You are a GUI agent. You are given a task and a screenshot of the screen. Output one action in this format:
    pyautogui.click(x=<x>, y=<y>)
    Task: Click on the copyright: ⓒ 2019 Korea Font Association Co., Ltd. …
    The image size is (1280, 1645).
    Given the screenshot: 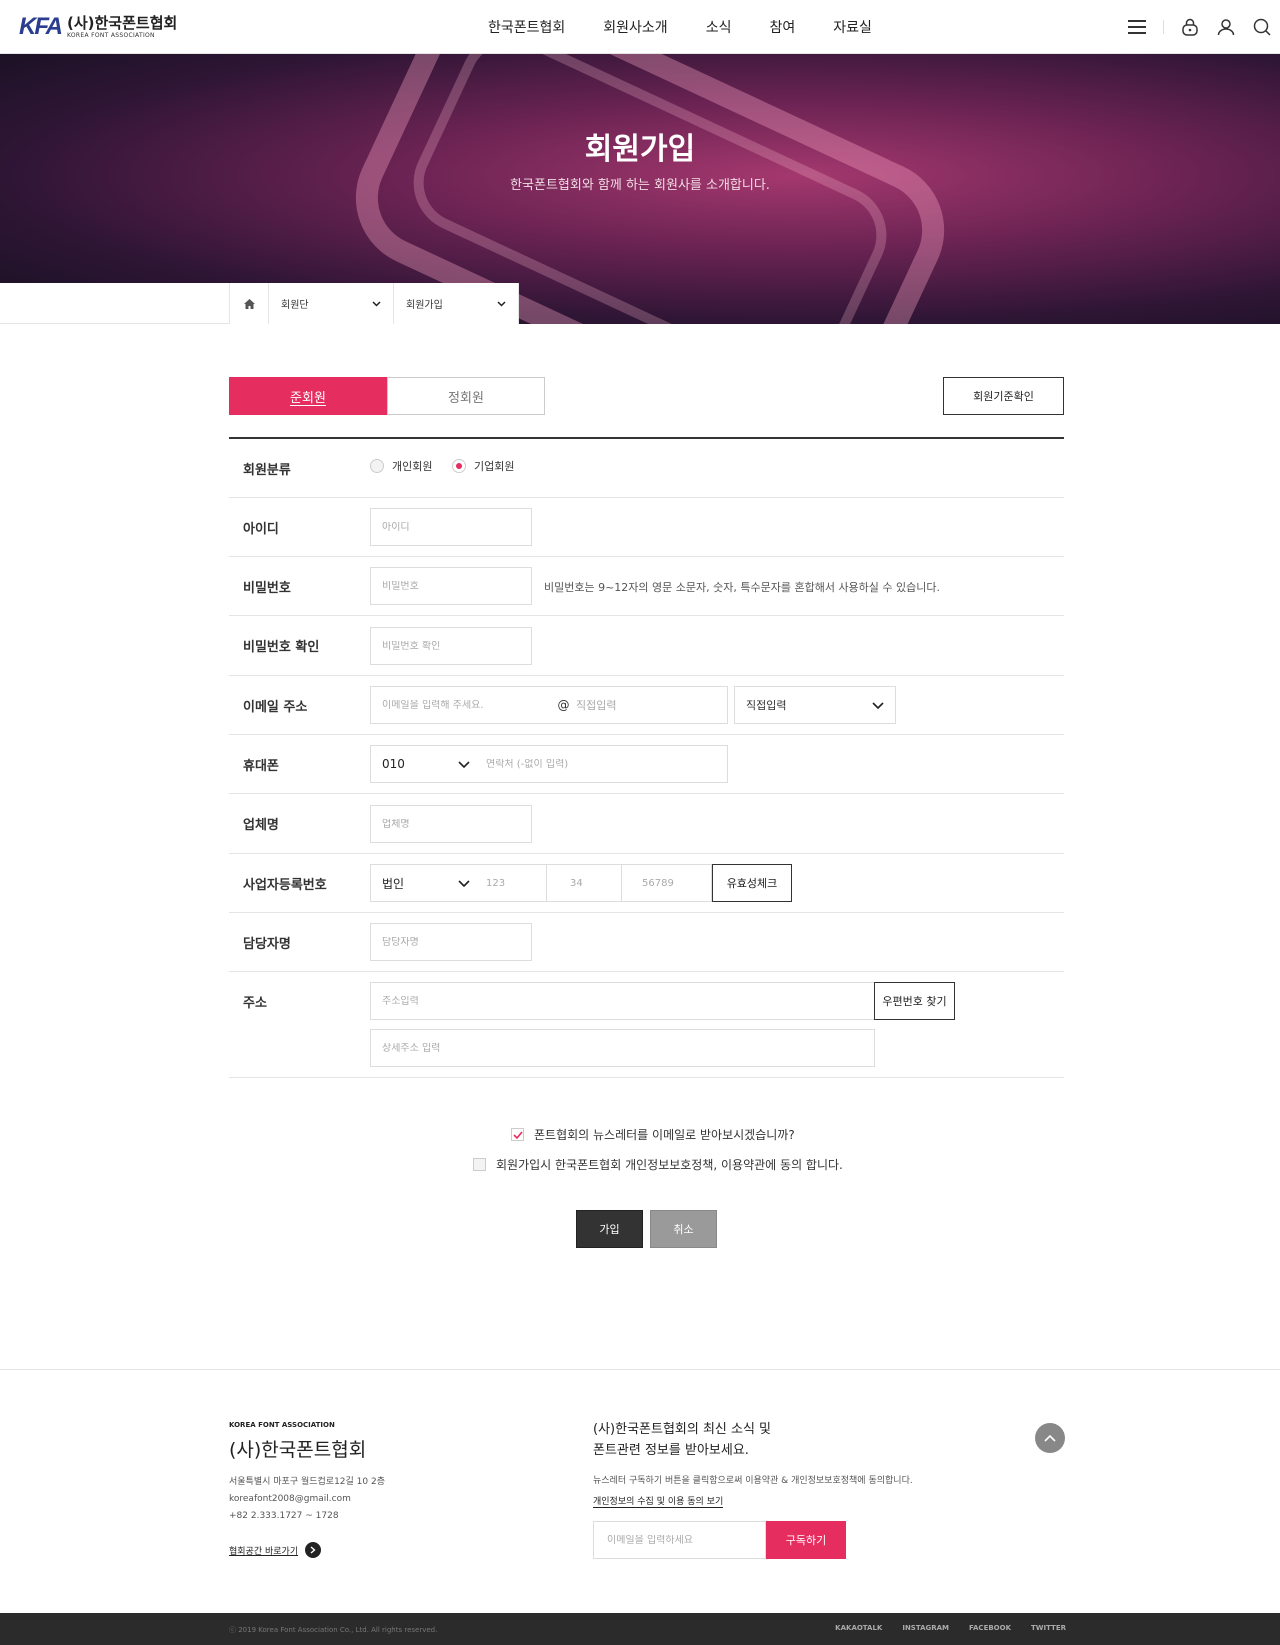 What is the action you would take?
    pyautogui.click(x=333, y=1630)
    